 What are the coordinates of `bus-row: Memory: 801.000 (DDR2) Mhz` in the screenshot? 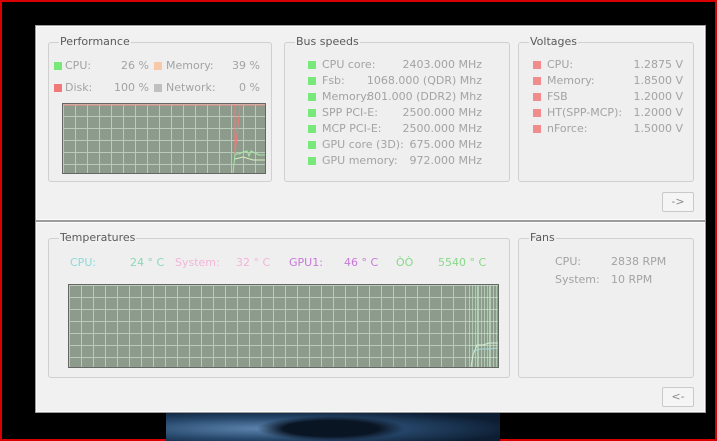 It's located at (395, 97).